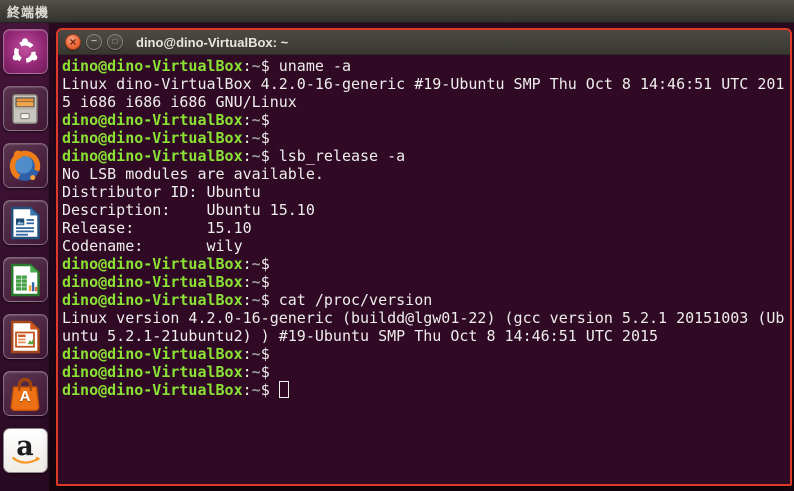 Image resolution: width=794 pixels, height=491 pixels. What do you see at coordinates (397, 11) in the screenshot?
I see `top-panel: 終端機` at bounding box center [397, 11].